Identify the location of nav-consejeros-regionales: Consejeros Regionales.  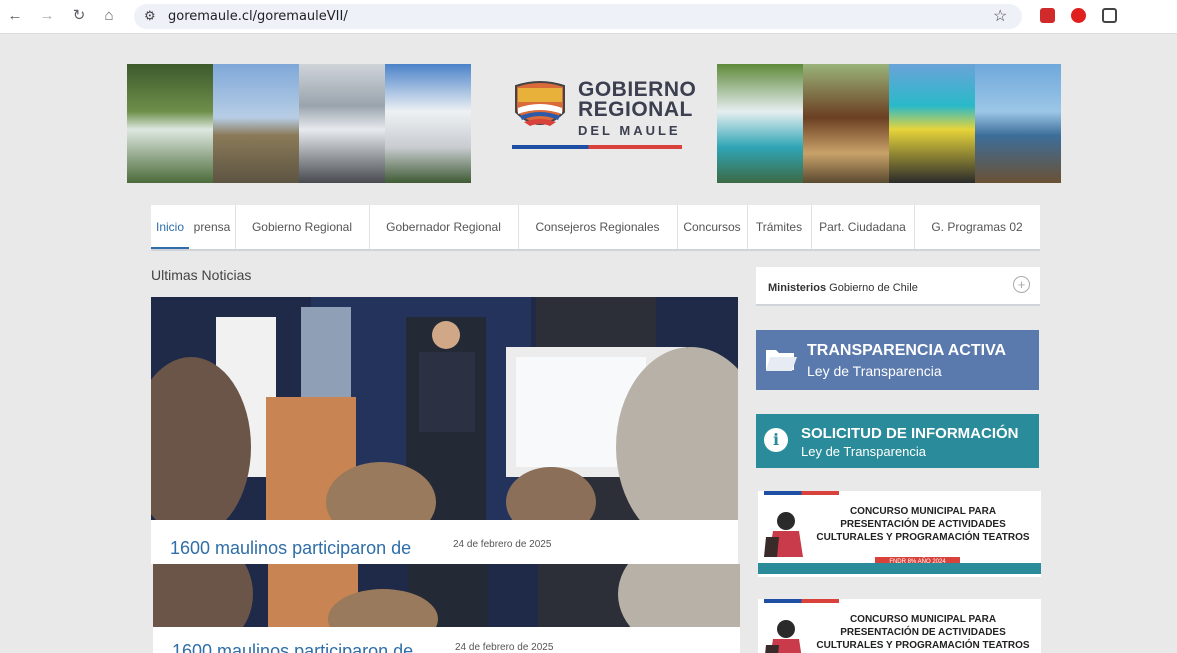
(598, 227).